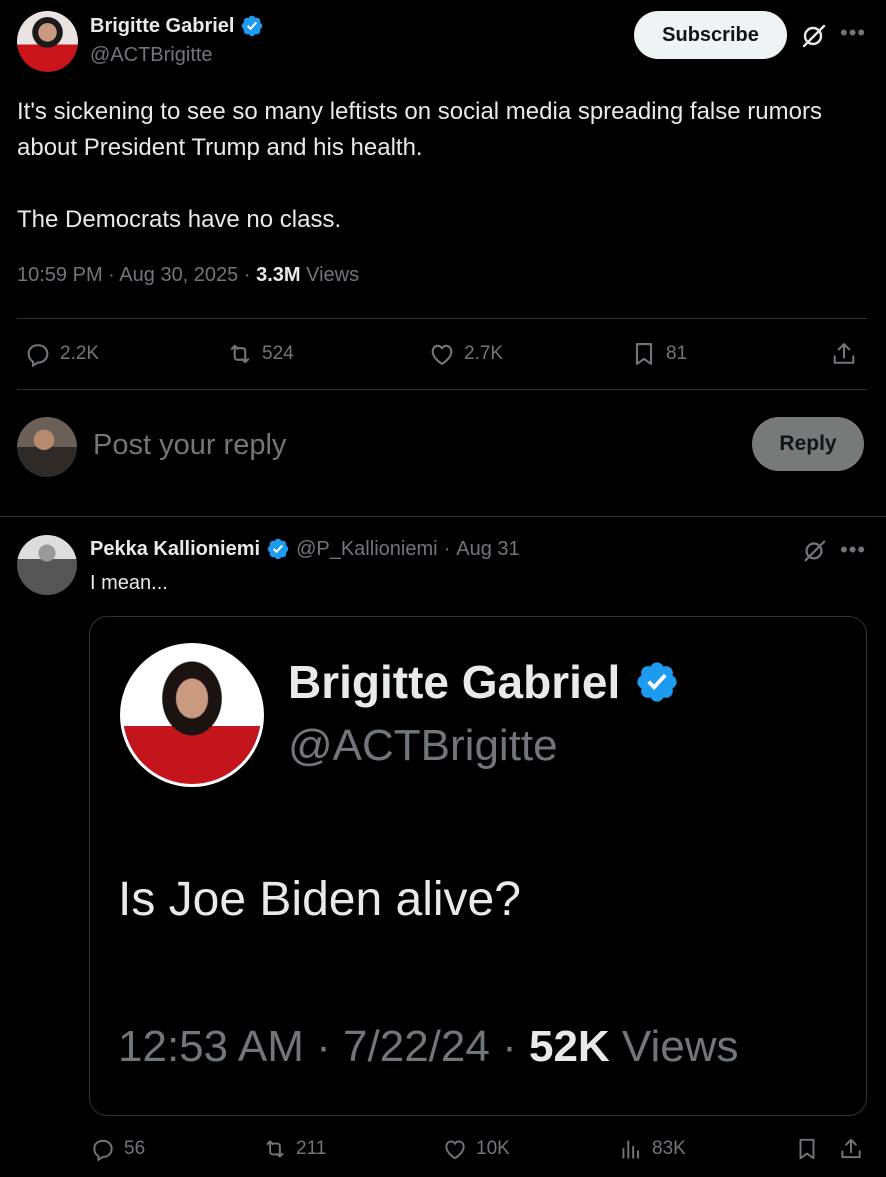 Image resolution: width=886 pixels, height=1177 pixels. What do you see at coordinates (658, 354) in the screenshot?
I see `bookmark-action: 81` at bounding box center [658, 354].